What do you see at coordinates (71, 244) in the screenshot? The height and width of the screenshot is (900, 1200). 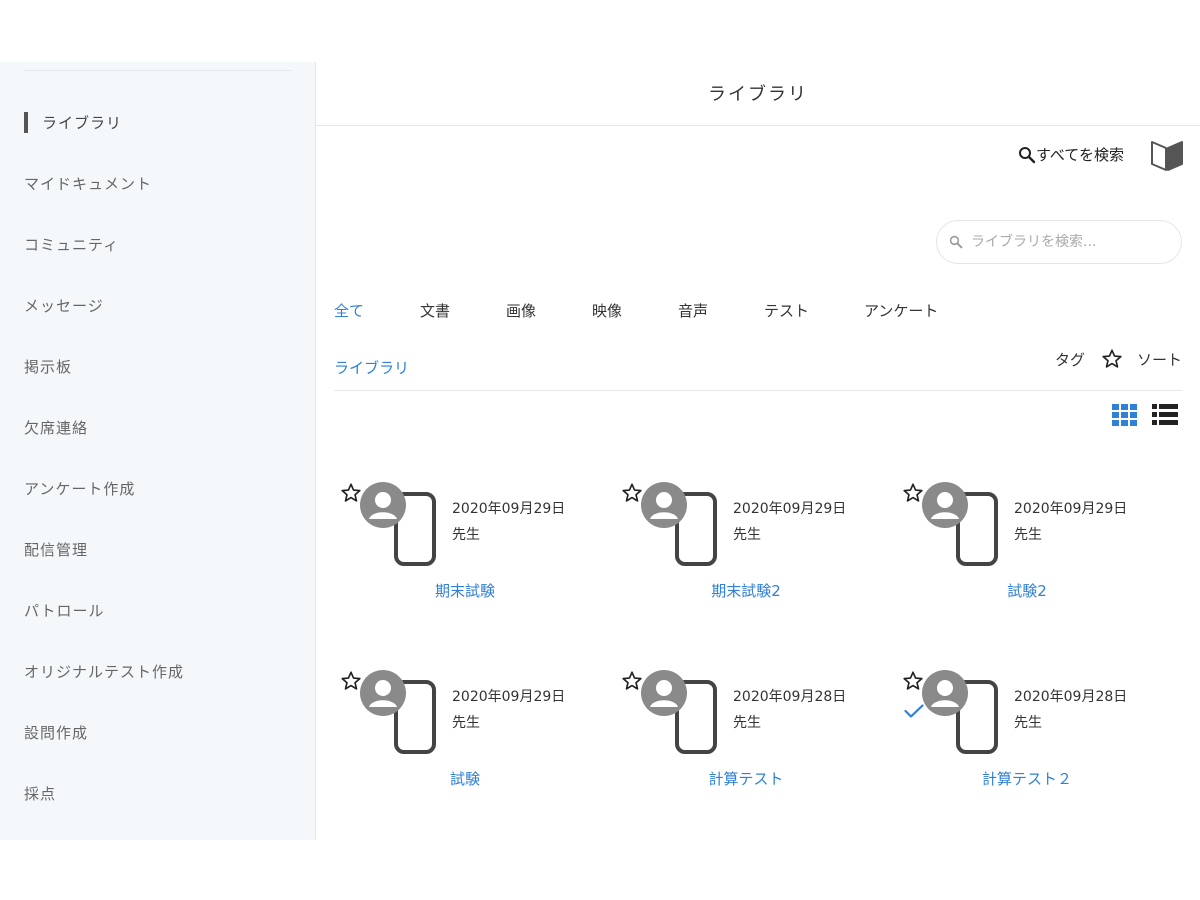 I see `sidebar-item-community: コミュニティ` at bounding box center [71, 244].